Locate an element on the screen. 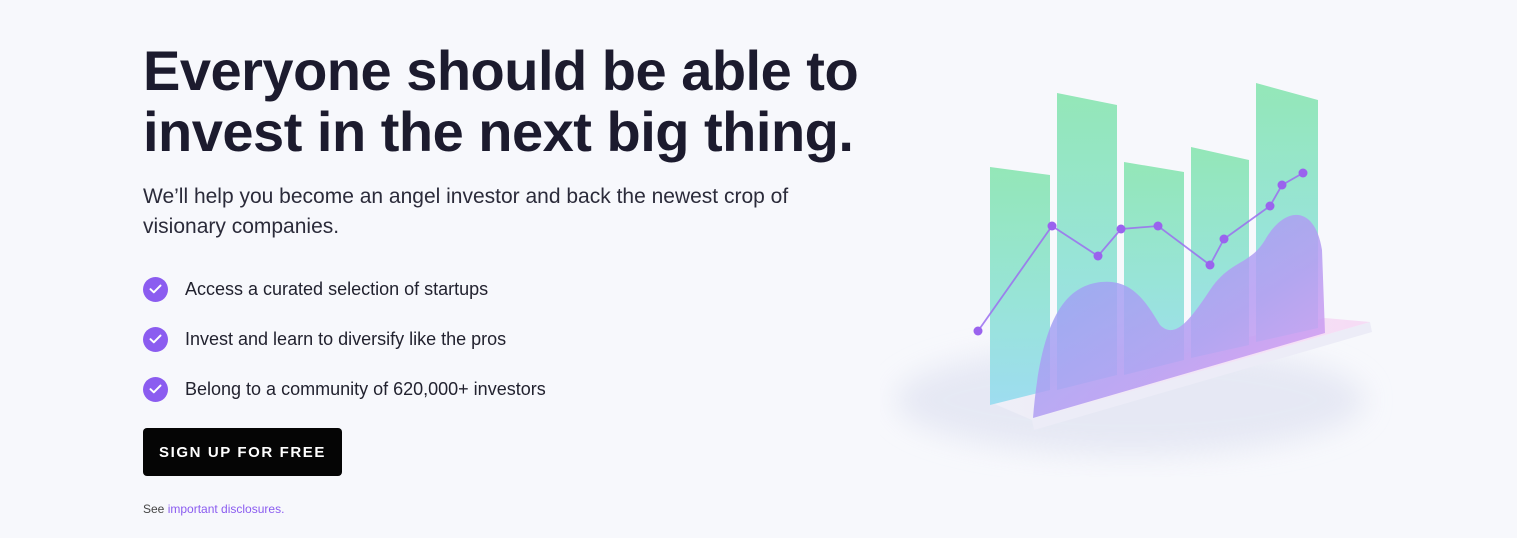 This screenshot has height=538, width=1517. feature-item: Access a curated selection of startups is located at coordinates (503, 289).